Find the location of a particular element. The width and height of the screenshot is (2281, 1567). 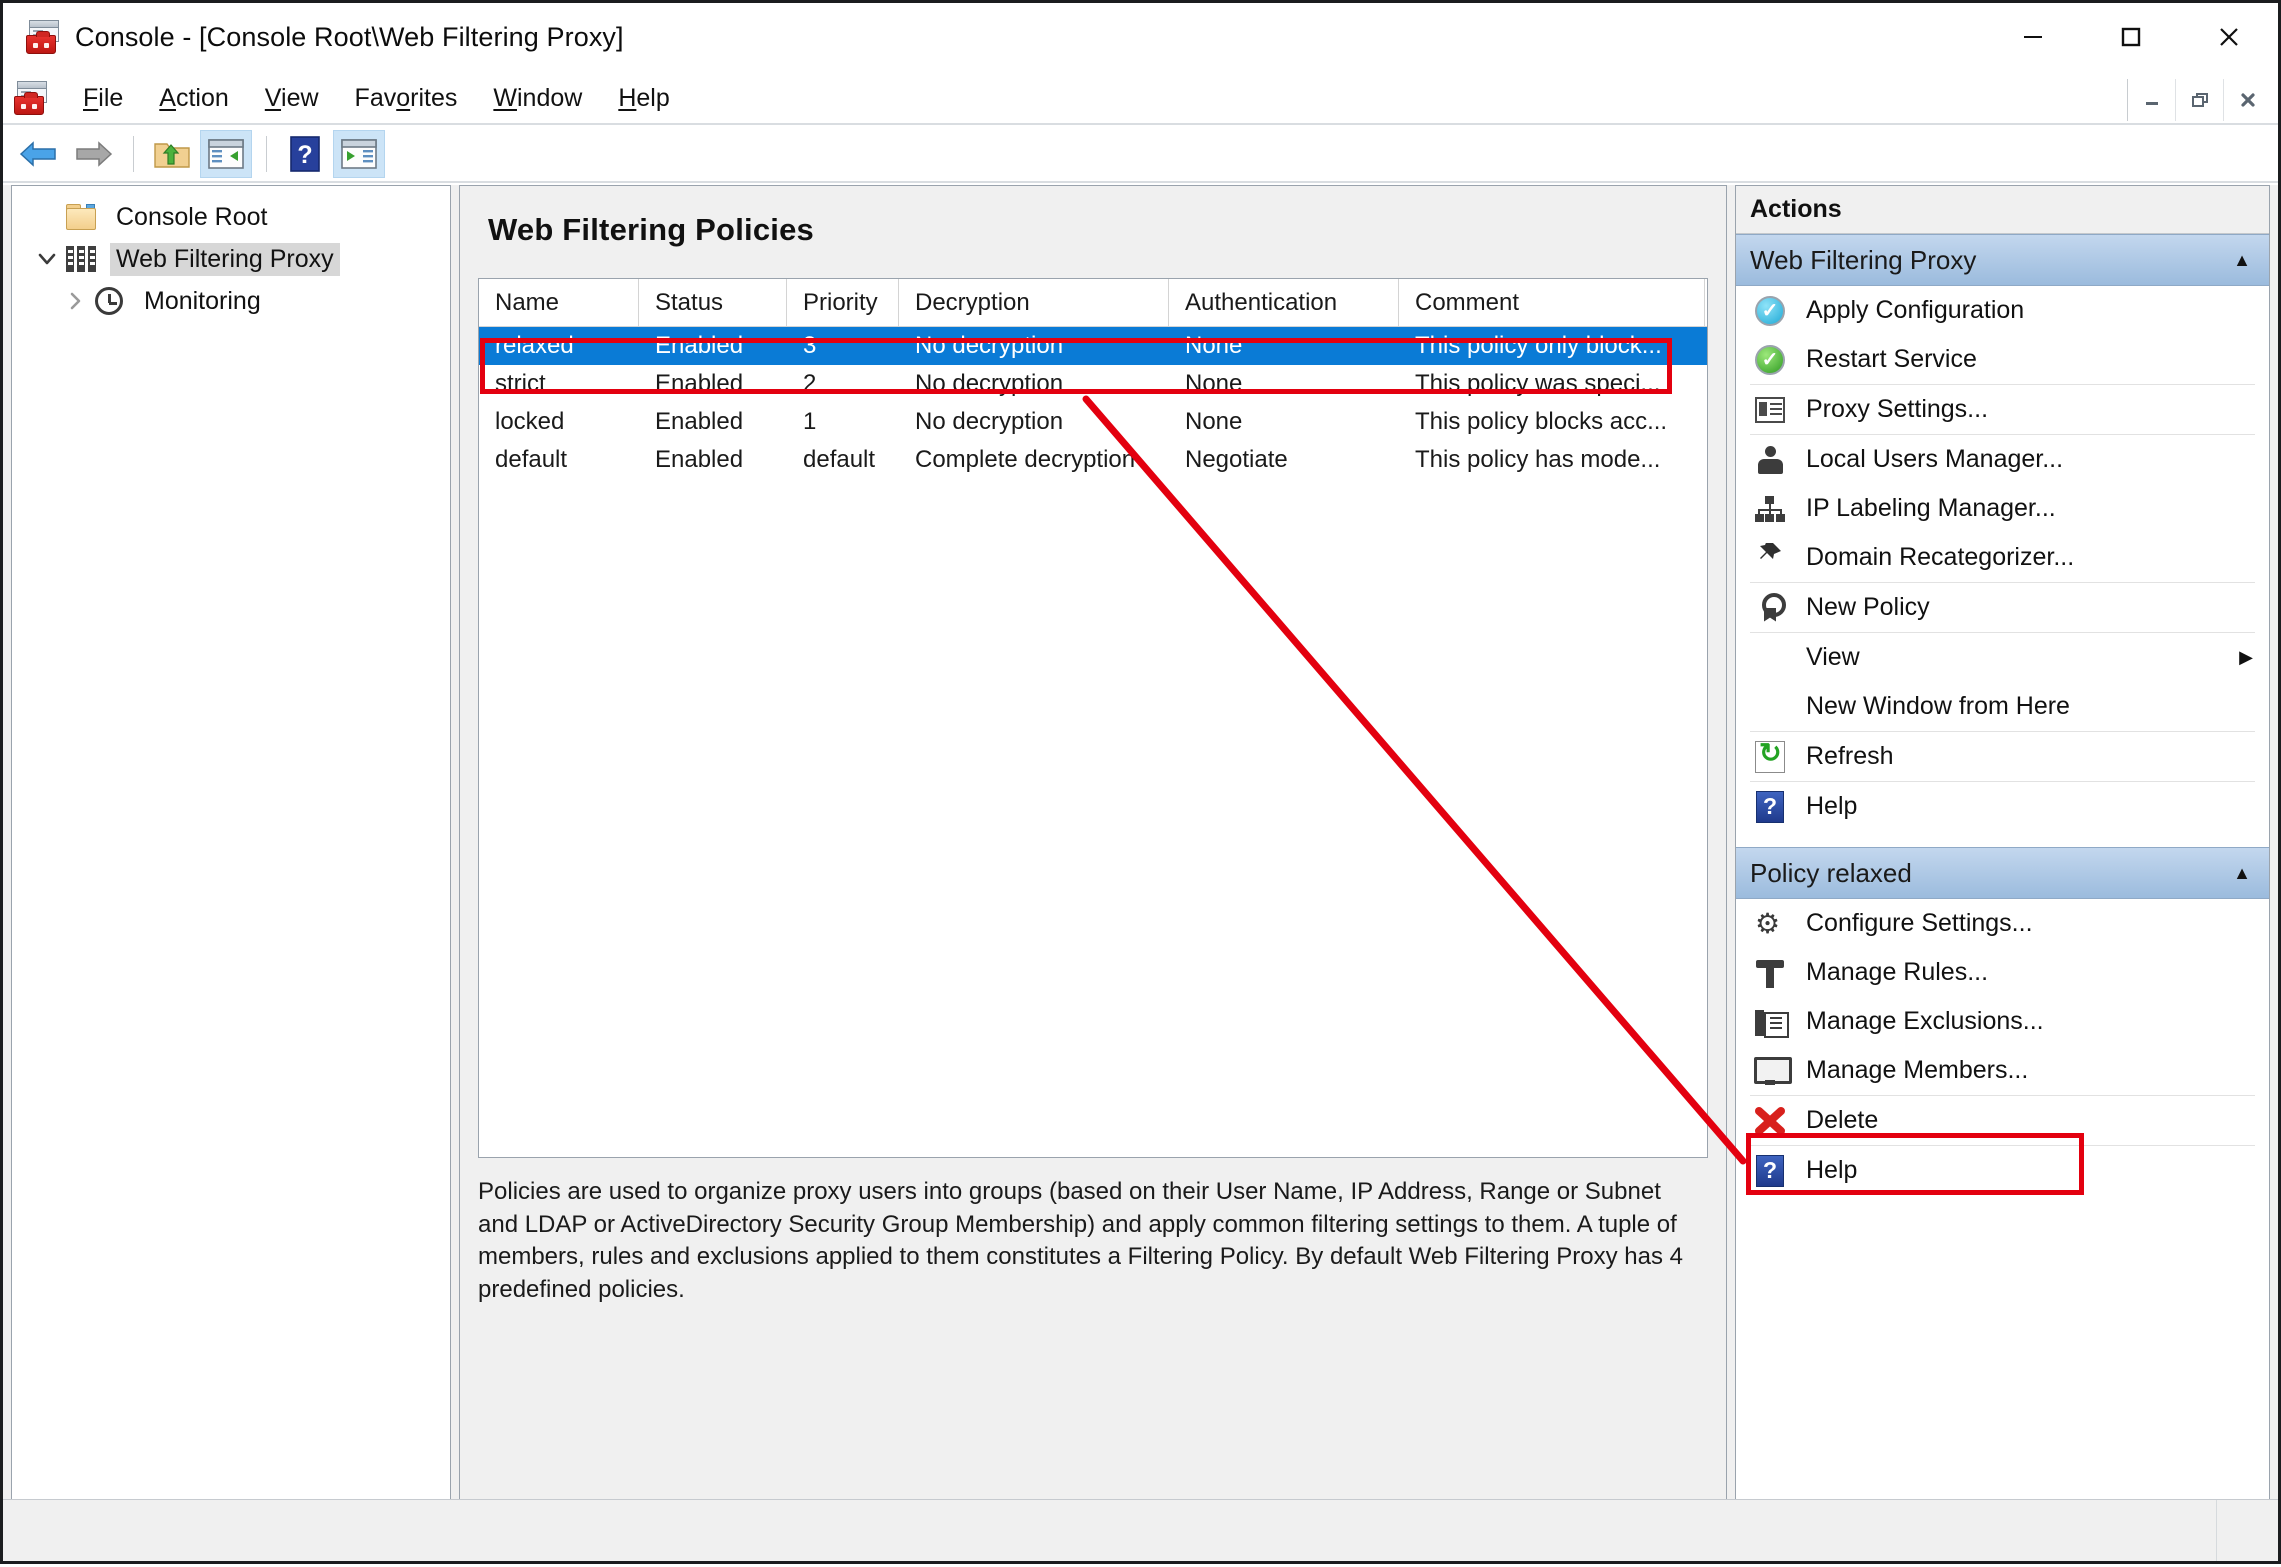

clock-icon is located at coordinates (109, 301).